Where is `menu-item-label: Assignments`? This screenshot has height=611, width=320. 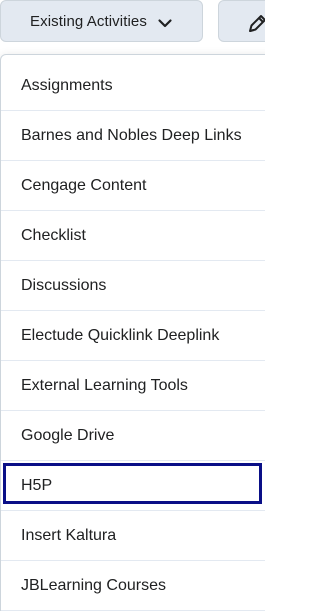 menu-item-label: Assignments is located at coordinates (67, 85).